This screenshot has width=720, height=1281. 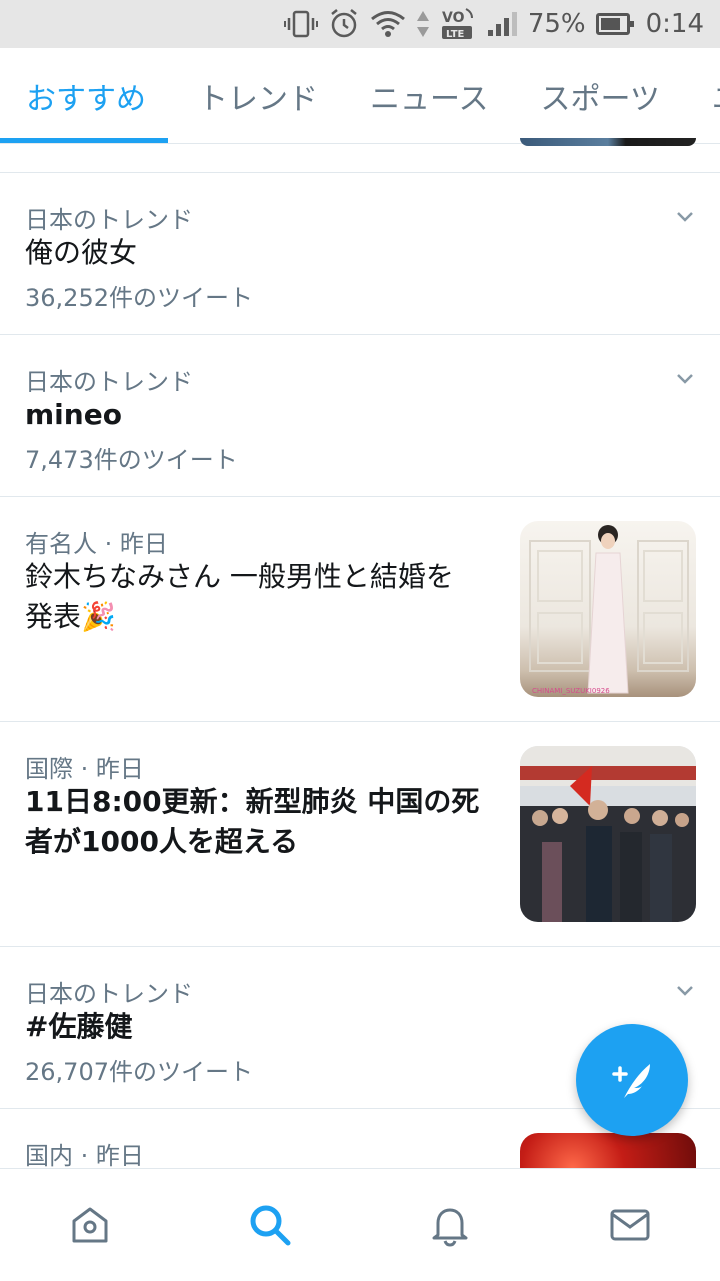 What do you see at coordinates (344, 24) in the screenshot?
I see `alarm-icon` at bounding box center [344, 24].